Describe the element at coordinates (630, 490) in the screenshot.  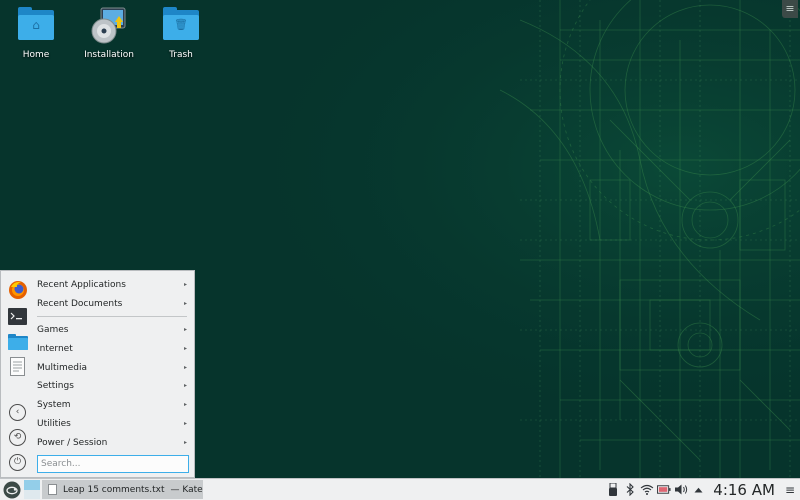
I see `bluetooth-icon` at that location.